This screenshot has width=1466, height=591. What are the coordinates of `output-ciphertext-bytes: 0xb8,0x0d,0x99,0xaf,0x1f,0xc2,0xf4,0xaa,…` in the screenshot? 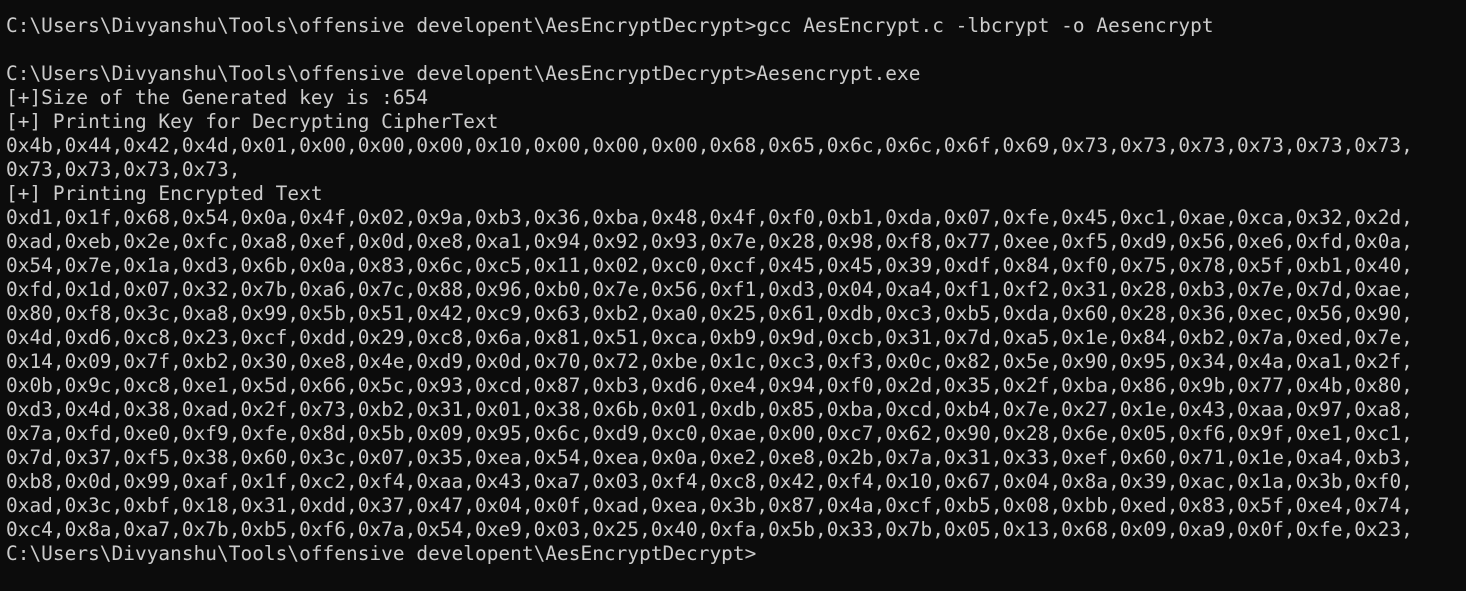 It's located at (709, 481).